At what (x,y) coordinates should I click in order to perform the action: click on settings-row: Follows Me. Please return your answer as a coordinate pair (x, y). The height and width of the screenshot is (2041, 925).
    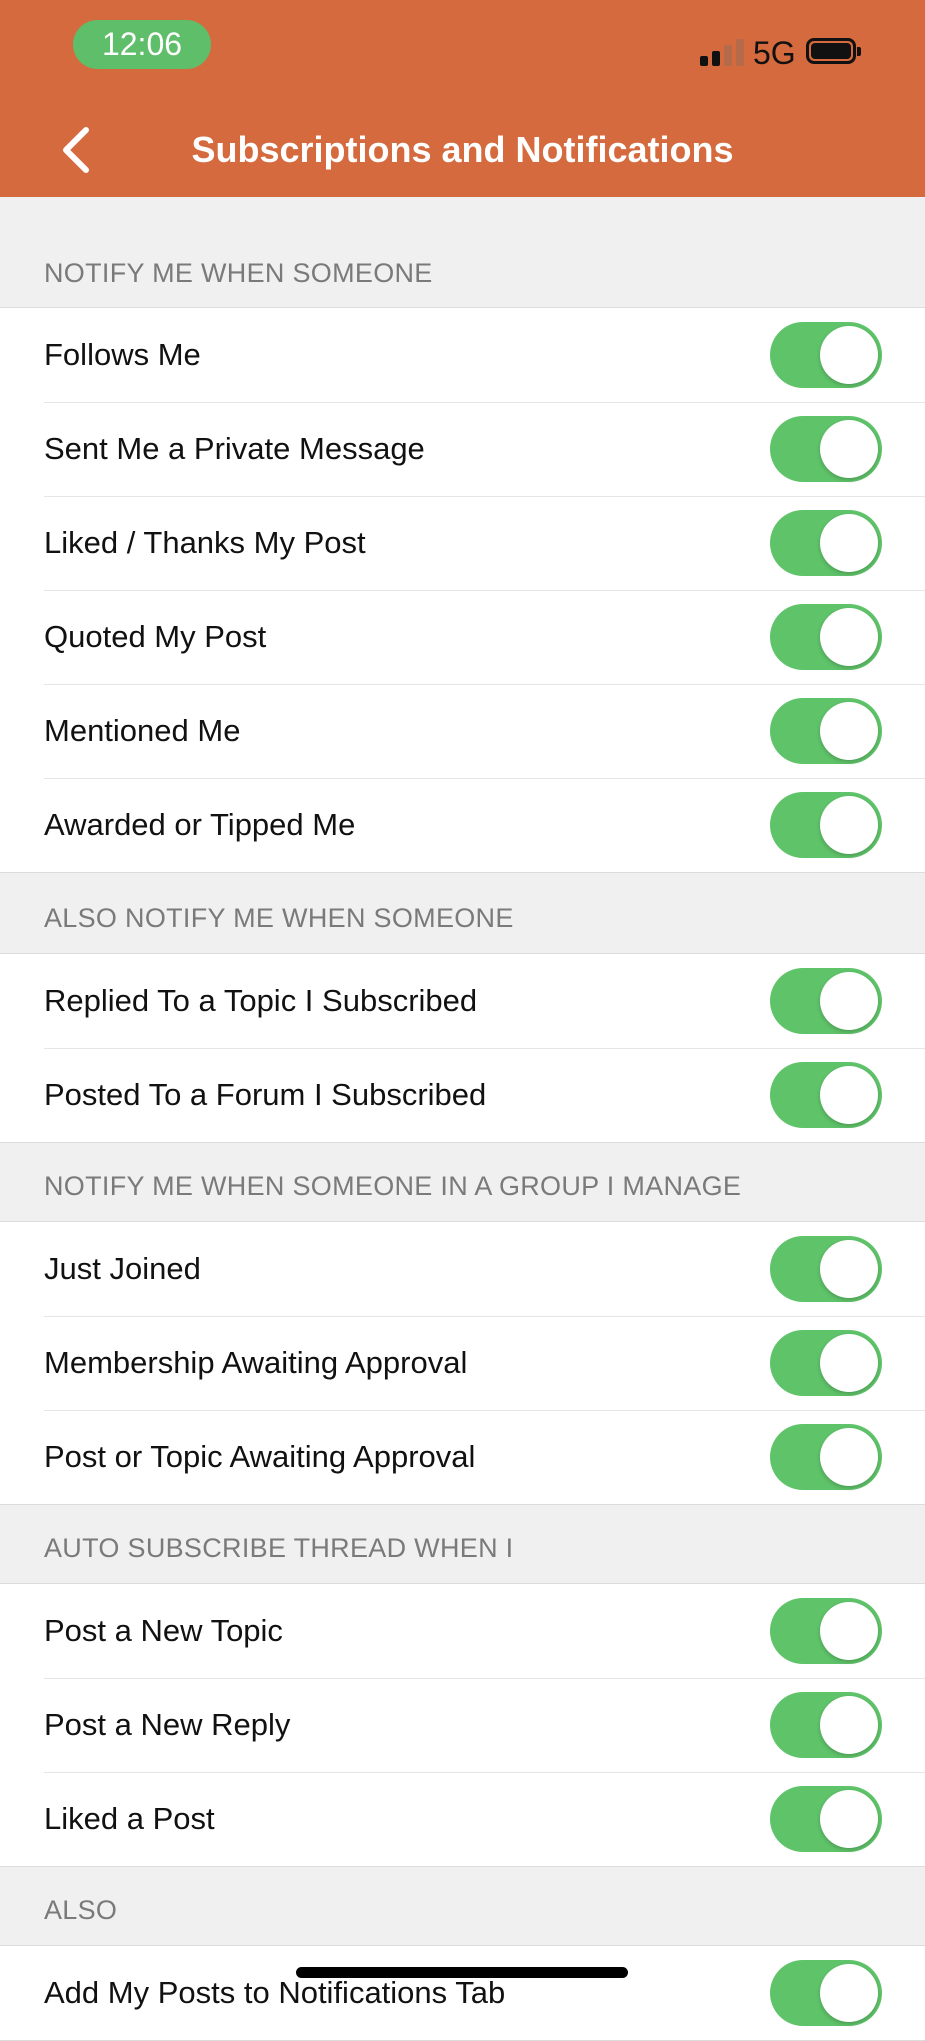
    Looking at the image, I should click on (462, 355).